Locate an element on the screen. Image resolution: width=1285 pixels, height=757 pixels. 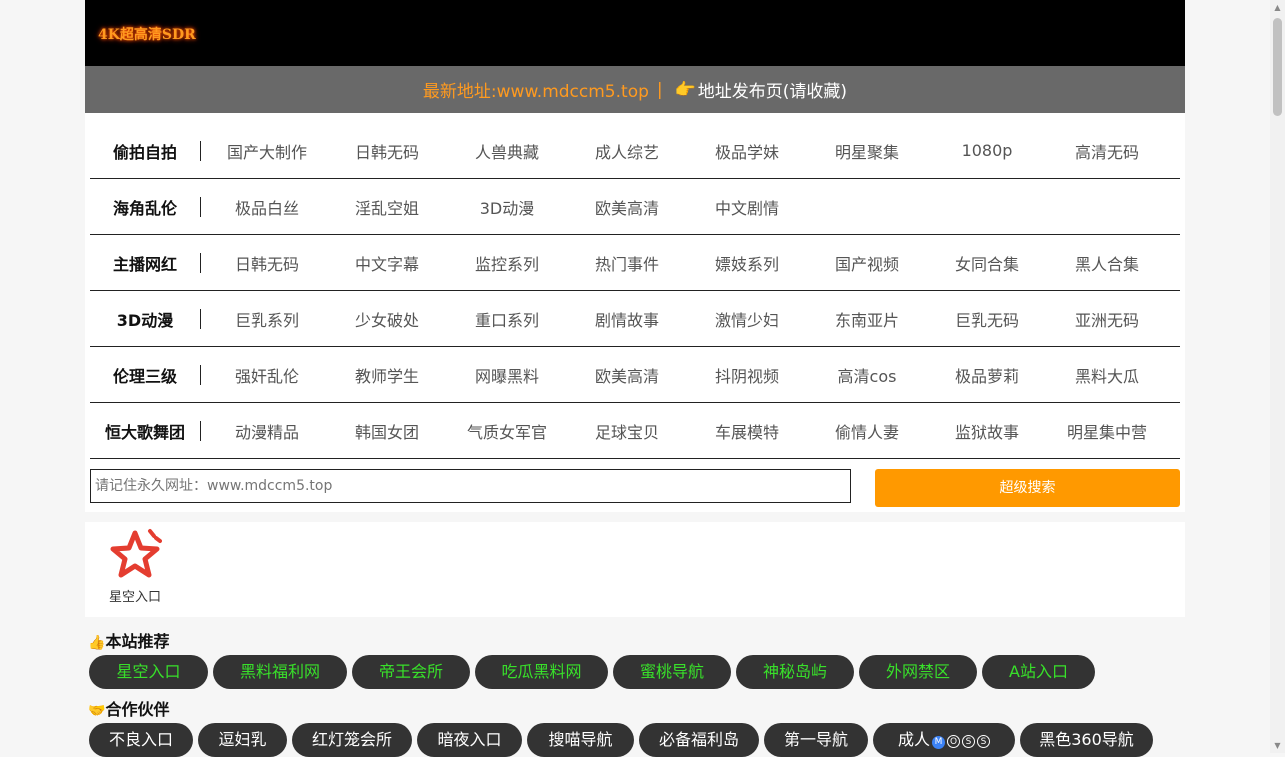
handshake-icon: 🤝 is located at coordinates (97, 711).